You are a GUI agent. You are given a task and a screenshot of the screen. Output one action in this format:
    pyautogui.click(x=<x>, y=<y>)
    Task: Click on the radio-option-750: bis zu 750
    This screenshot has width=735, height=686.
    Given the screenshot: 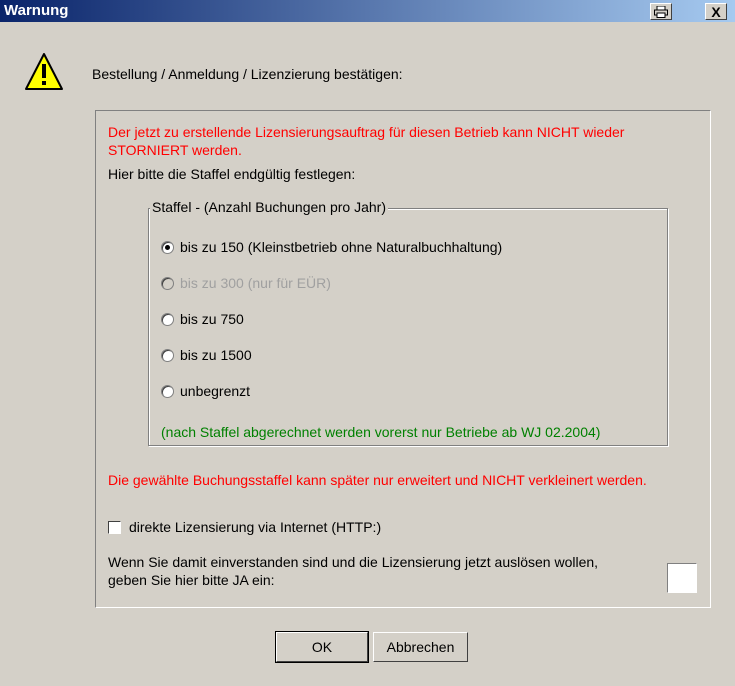 What is the action you would take?
    pyautogui.click(x=202, y=319)
    